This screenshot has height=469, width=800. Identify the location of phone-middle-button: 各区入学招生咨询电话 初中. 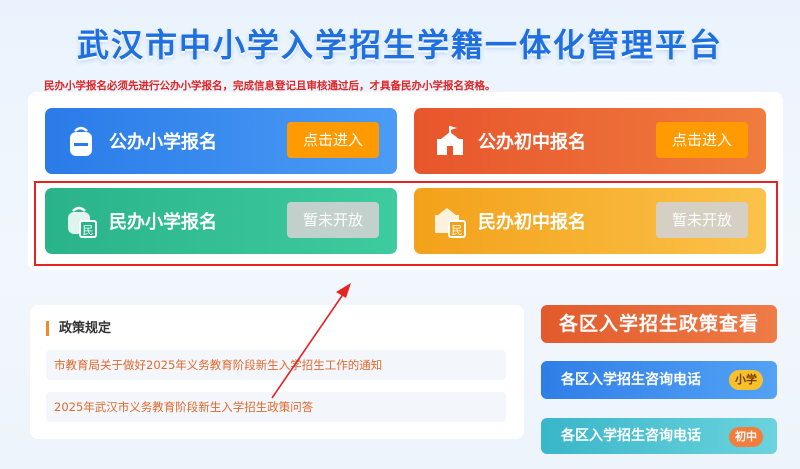
(659, 436).